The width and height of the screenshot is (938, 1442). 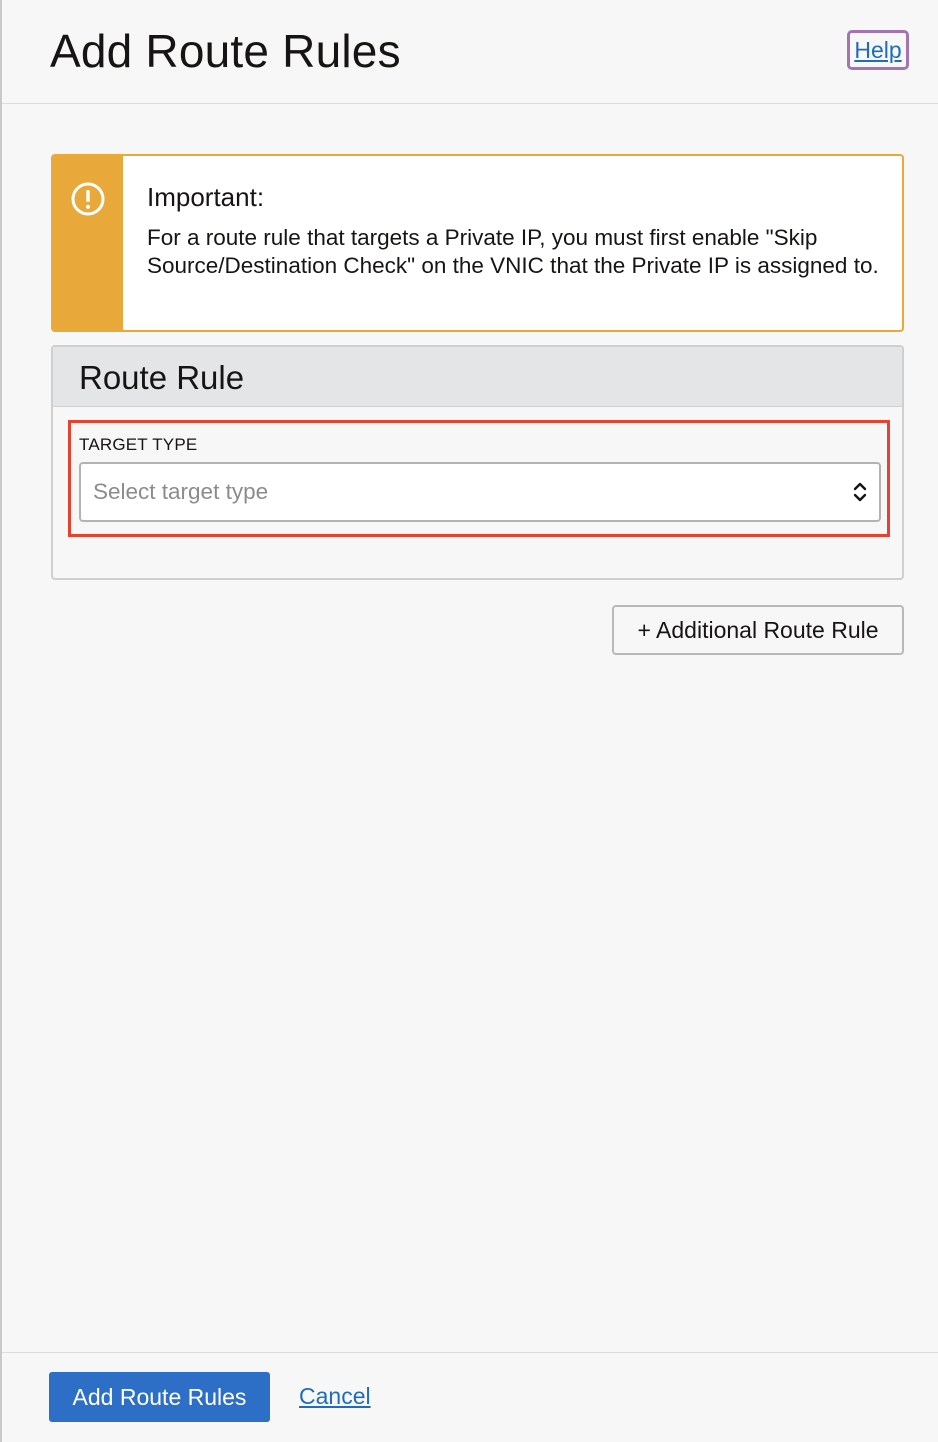 What do you see at coordinates (480, 492) in the screenshot?
I see `target-type-select: Select target type` at bounding box center [480, 492].